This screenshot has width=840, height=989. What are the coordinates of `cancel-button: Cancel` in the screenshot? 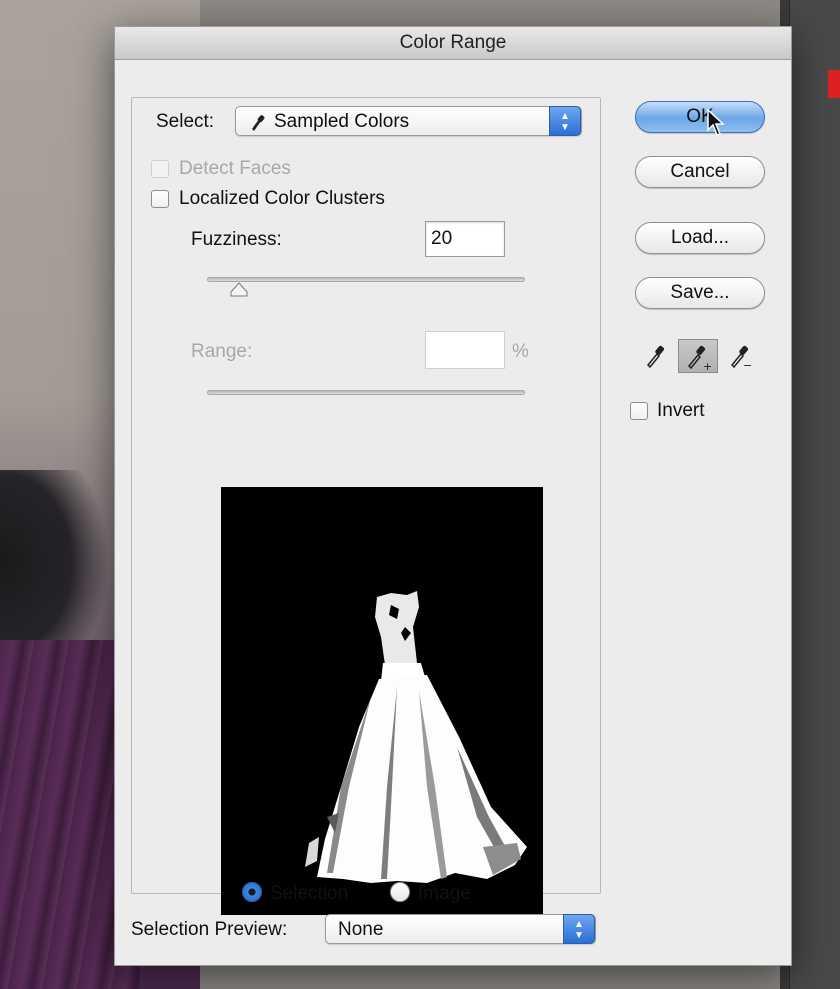 It's located at (700, 172).